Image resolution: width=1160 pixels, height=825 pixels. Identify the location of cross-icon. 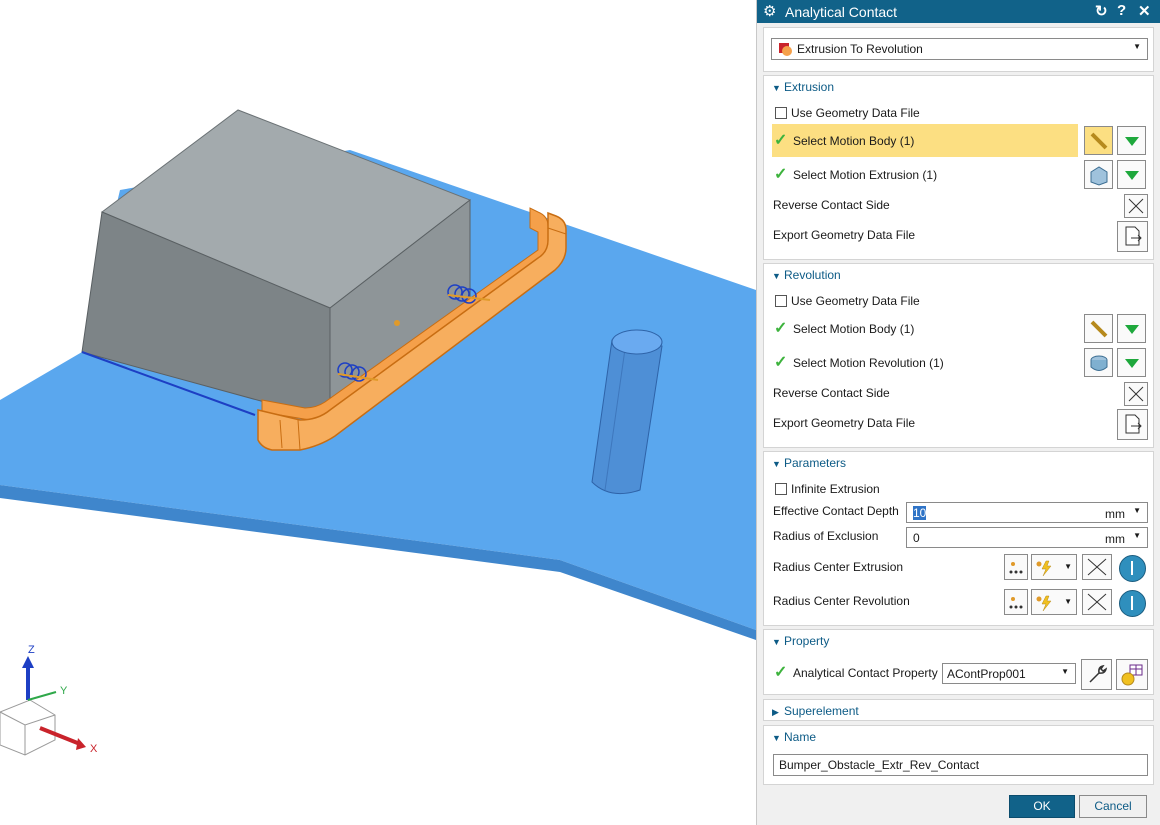
(1097, 567).